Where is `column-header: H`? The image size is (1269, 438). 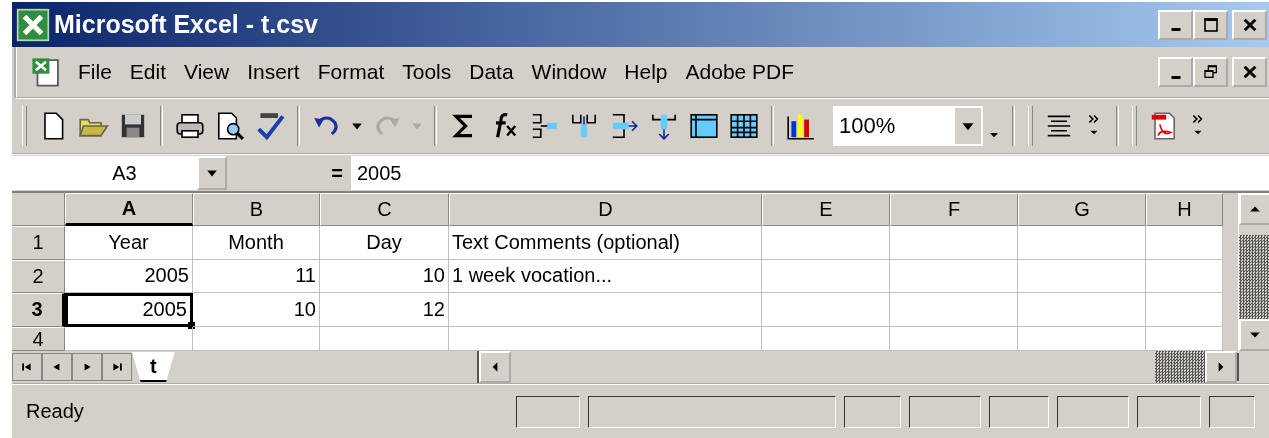
column-header: H is located at coordinates (1184, 209).